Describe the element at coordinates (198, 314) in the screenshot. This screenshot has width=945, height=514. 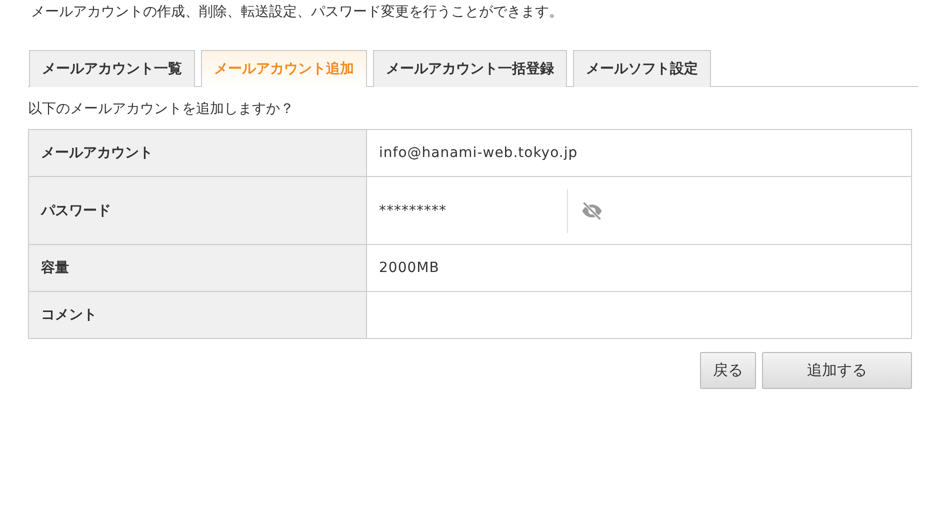
I see `row-label: コメント` at that location.